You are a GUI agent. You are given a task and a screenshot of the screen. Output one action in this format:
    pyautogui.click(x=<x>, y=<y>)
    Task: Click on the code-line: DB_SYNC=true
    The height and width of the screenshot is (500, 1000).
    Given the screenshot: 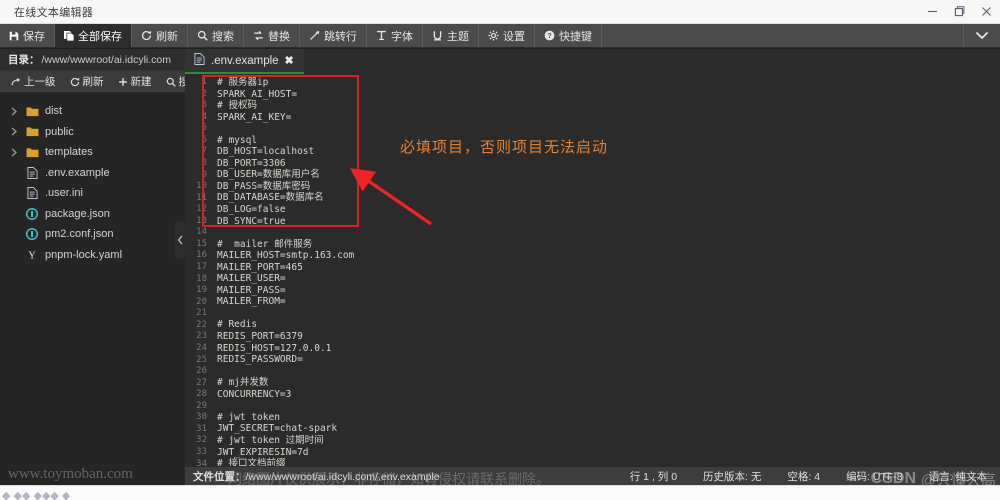 What is the action you would take?
    pyautogui.click(x=608, y=222)
    